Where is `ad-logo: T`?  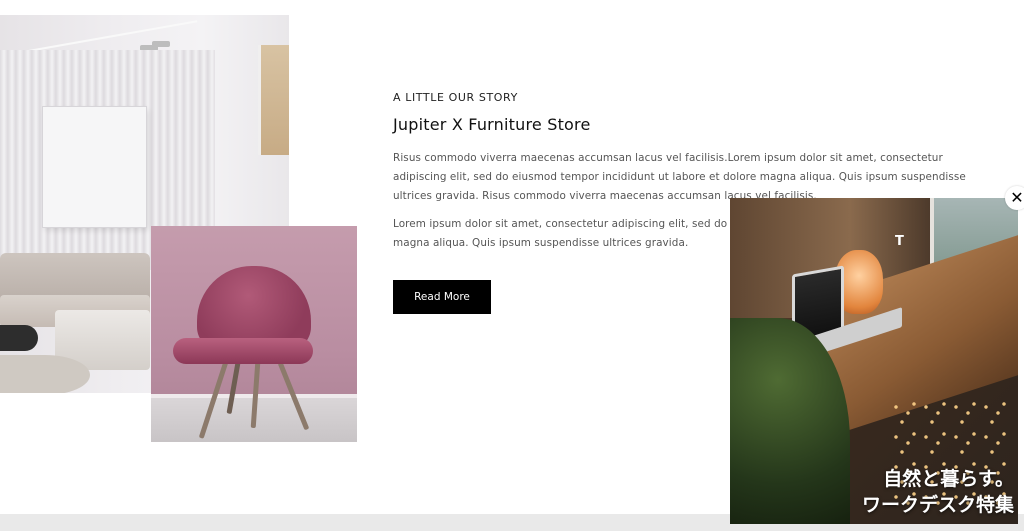
ad-logo: T is located at coordinates (899, 241).